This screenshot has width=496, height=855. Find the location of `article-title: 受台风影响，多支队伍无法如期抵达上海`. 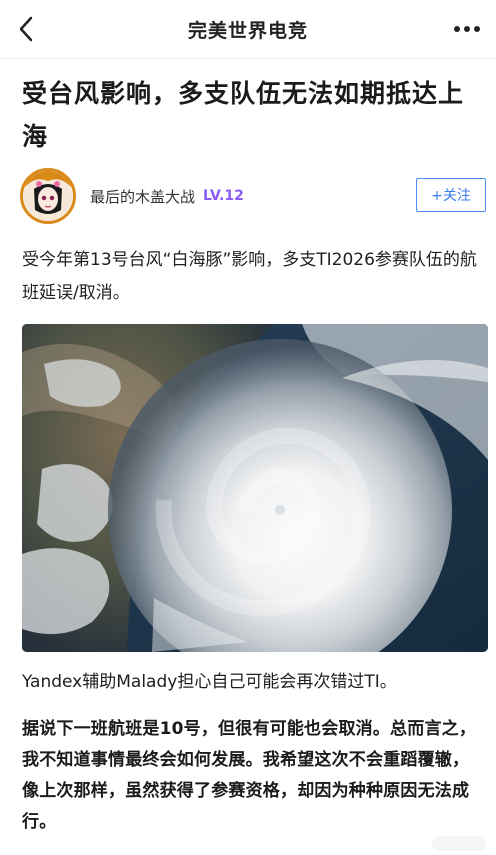

article-title: 受台风影响，多支队伍无法如期抵达上海 is located at coordinates (243, 115).